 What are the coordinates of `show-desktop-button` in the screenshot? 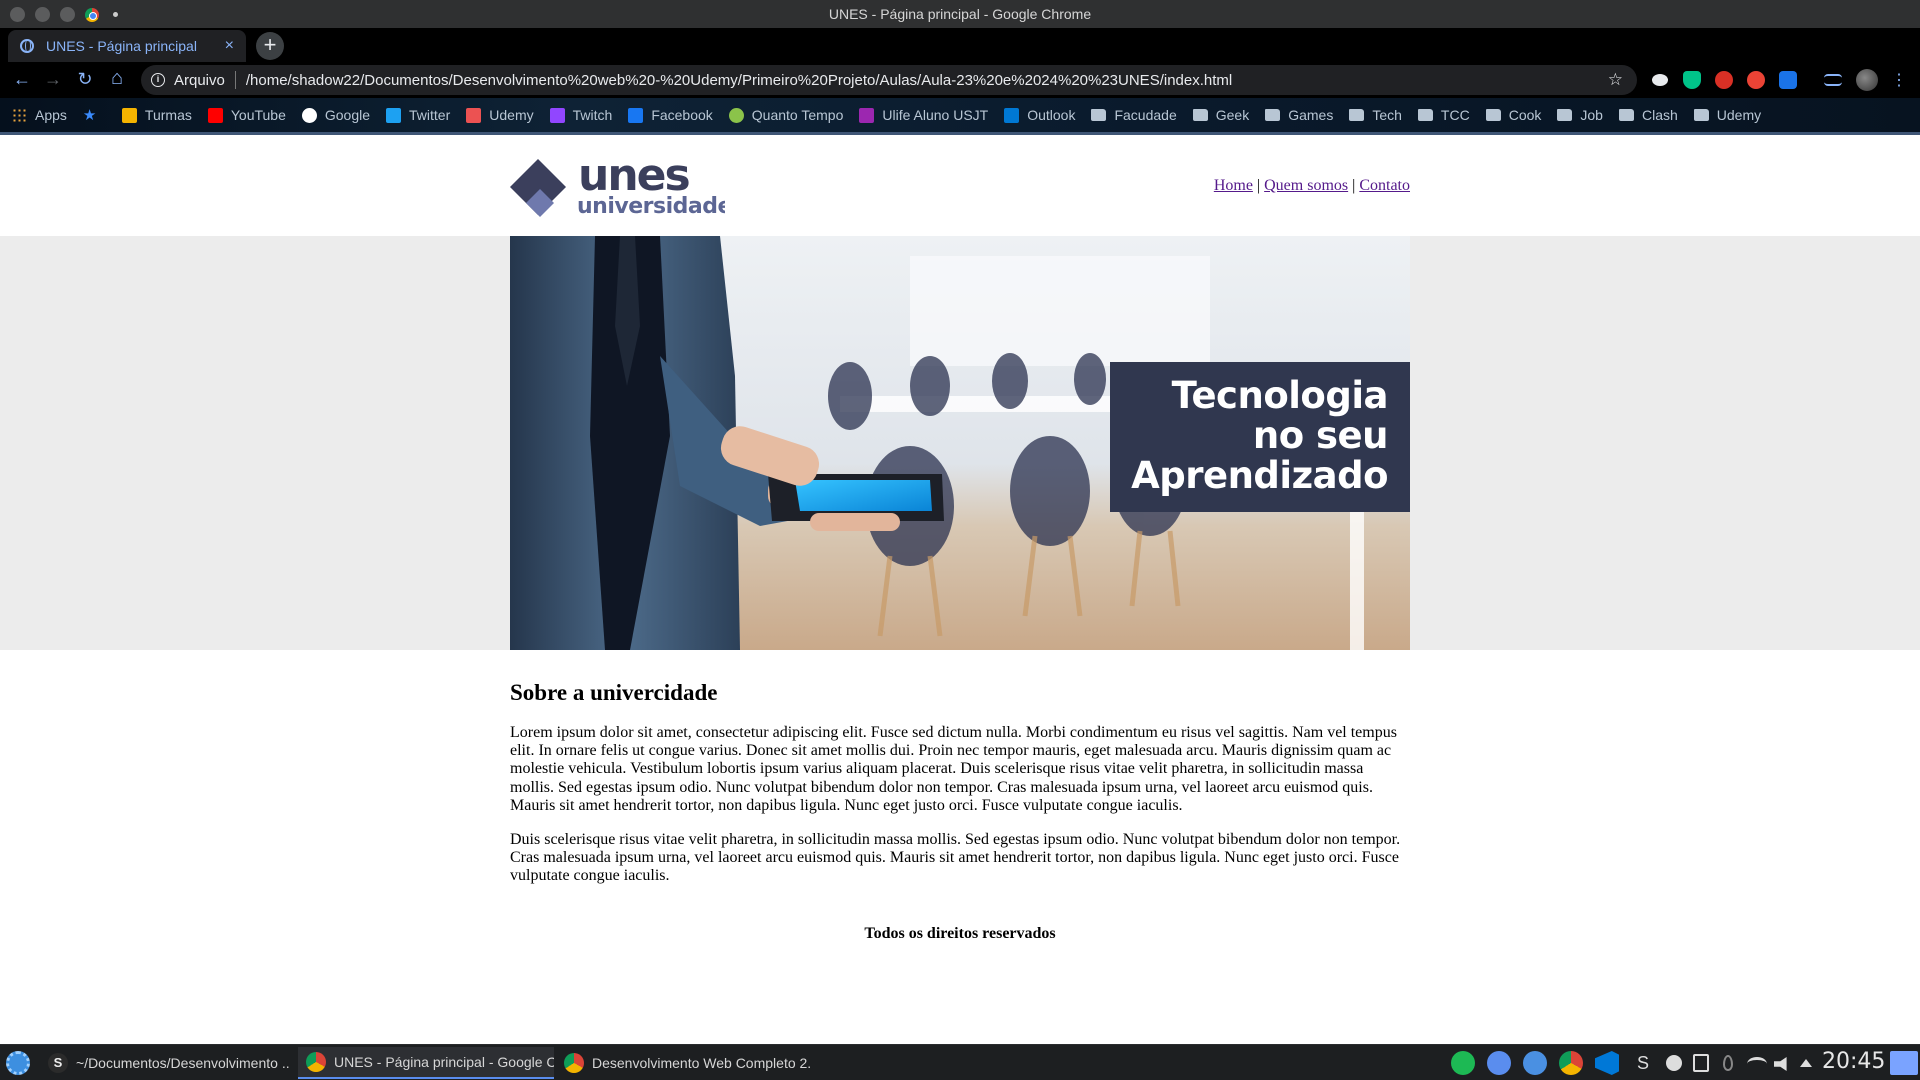 It's located at (1904, 1063).